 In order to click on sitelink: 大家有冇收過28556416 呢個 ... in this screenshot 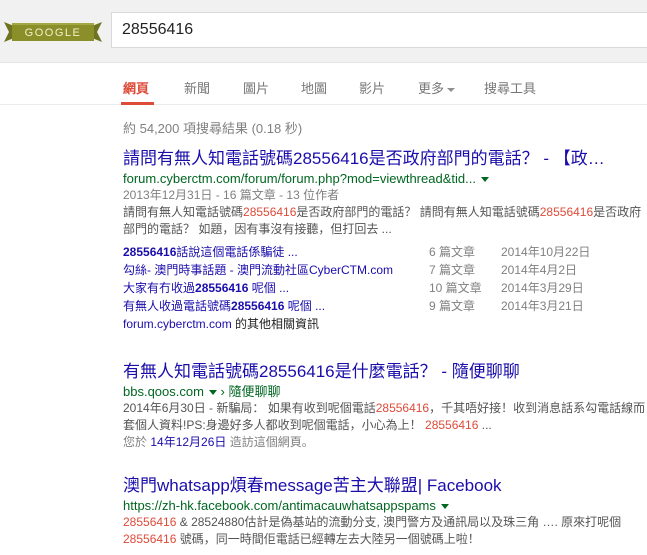, I will do `click(206, 288)`.